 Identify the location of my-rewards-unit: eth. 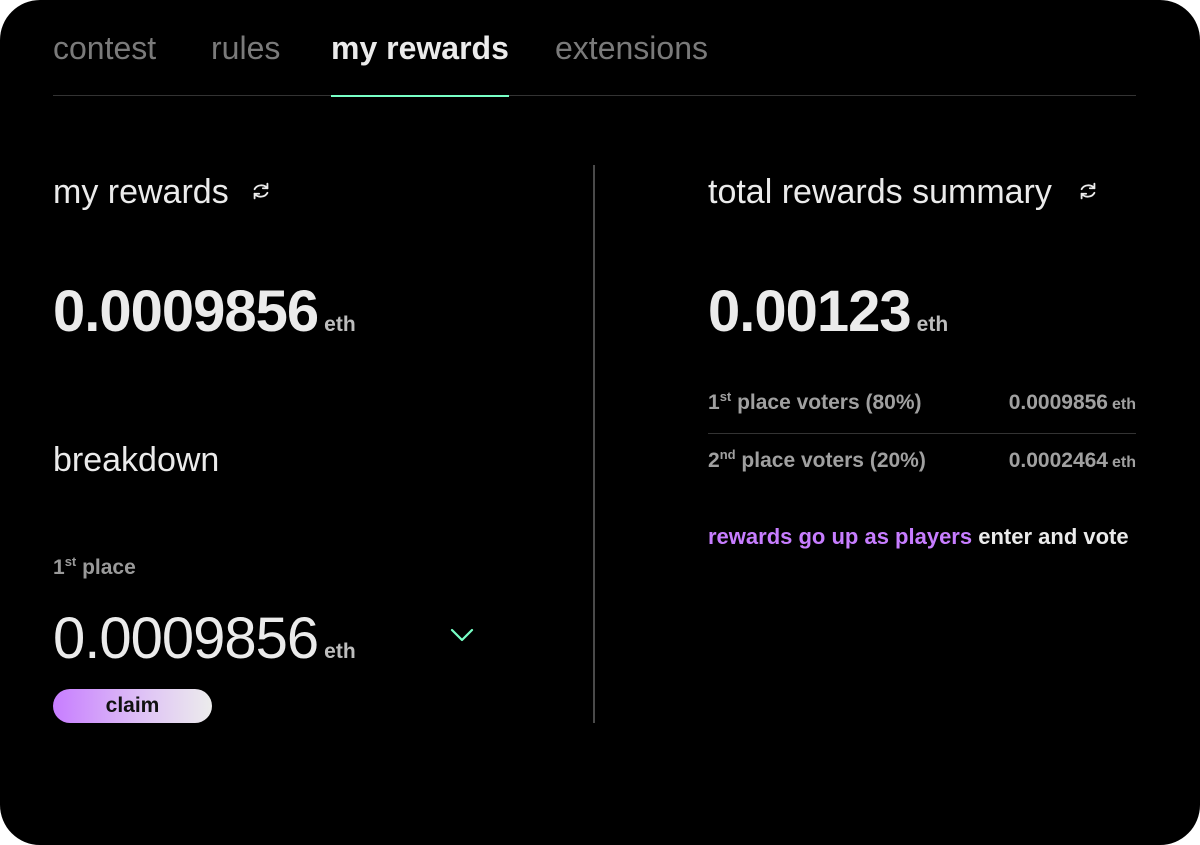
(340, 324).